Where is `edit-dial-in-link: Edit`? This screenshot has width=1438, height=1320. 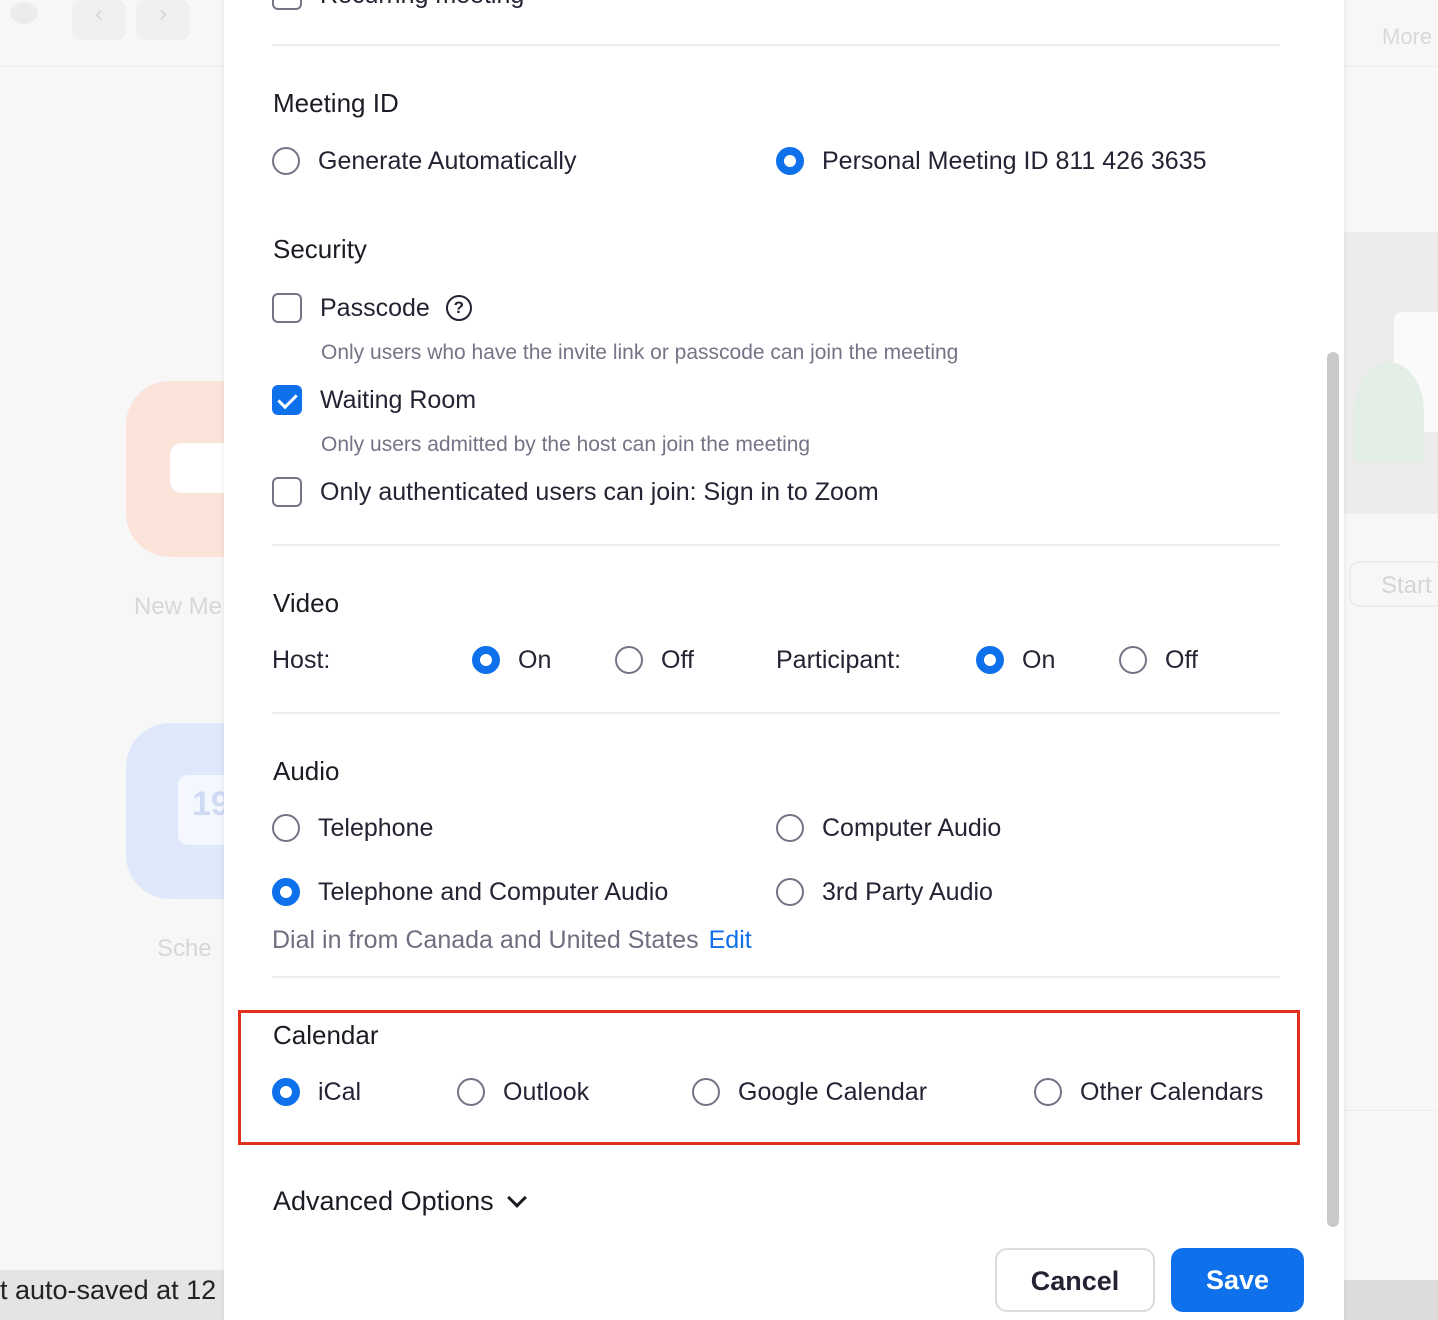
edit-dial-in-link: Edit is located at coordinates (730, 940).